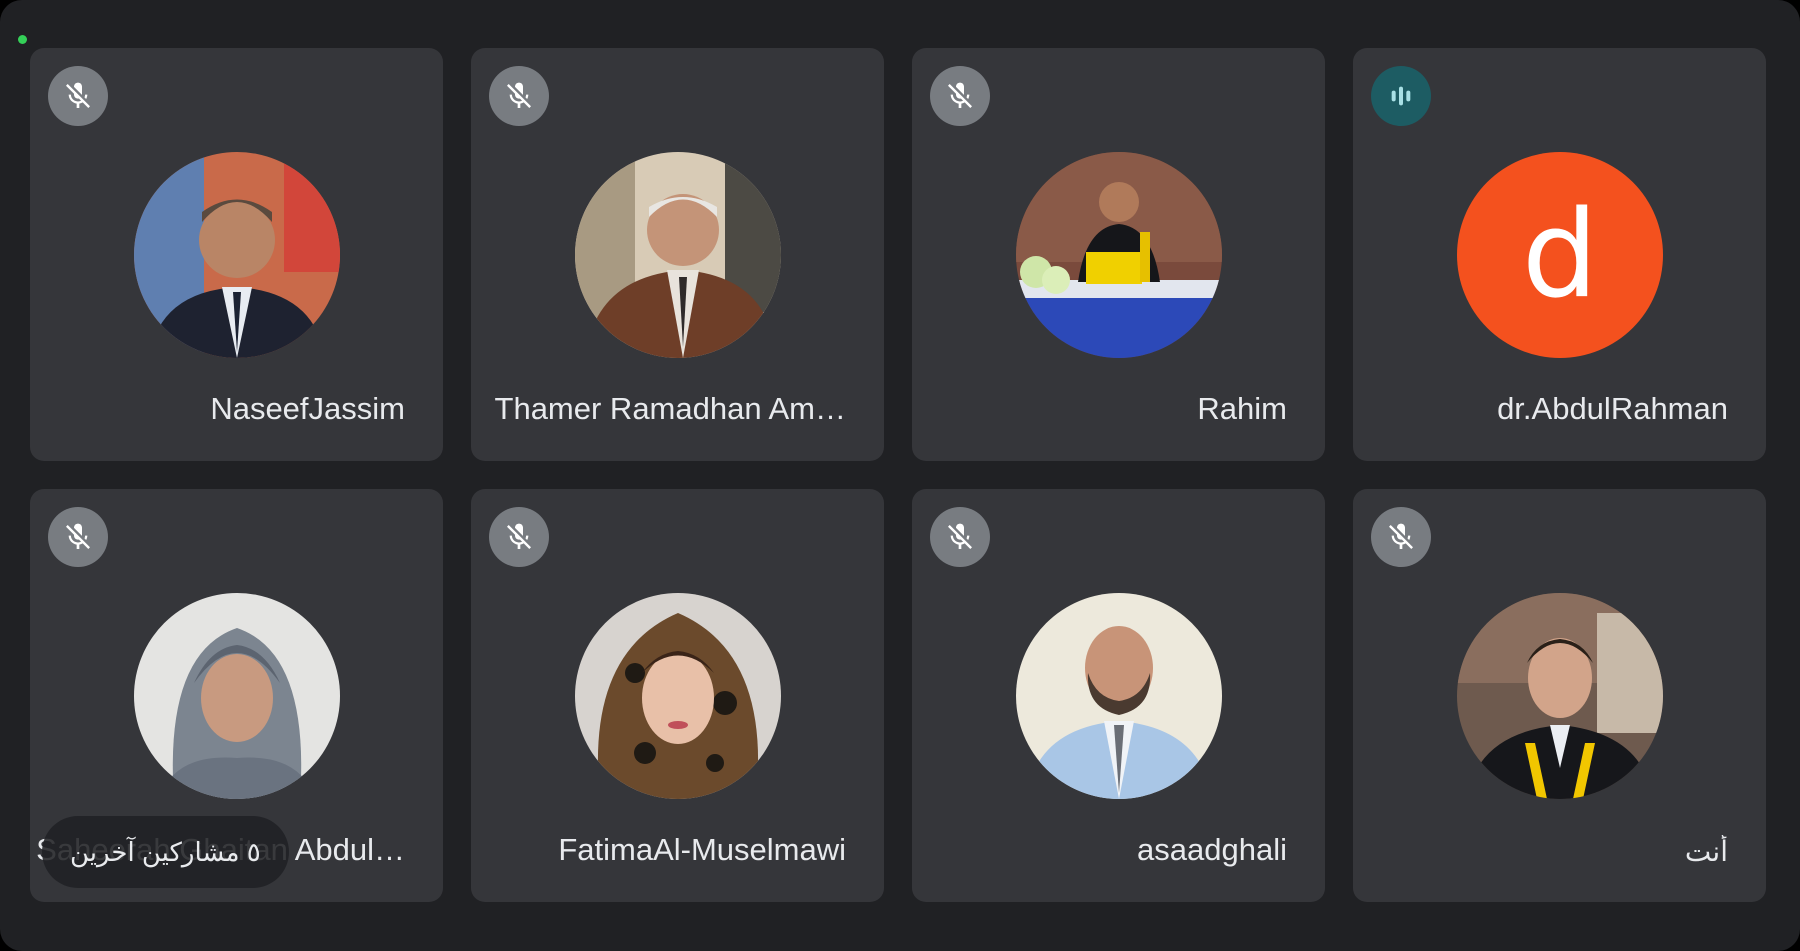  What do you see at coordinates (702, 849) in the screenshot?
I see `participant-name: FatimaAl-Muselmawi` at bounding box center [702, 849].